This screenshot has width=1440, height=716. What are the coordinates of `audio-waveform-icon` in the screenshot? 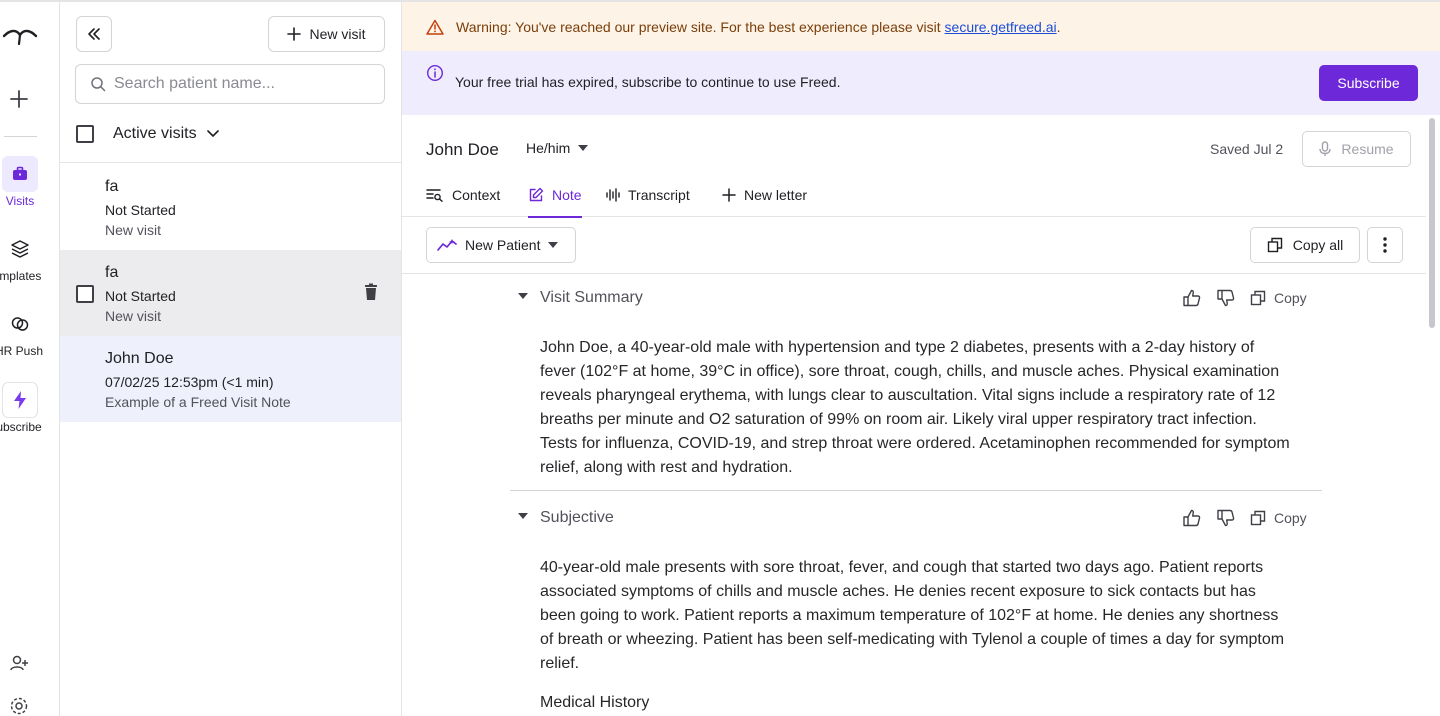 It's located at (613, 194).